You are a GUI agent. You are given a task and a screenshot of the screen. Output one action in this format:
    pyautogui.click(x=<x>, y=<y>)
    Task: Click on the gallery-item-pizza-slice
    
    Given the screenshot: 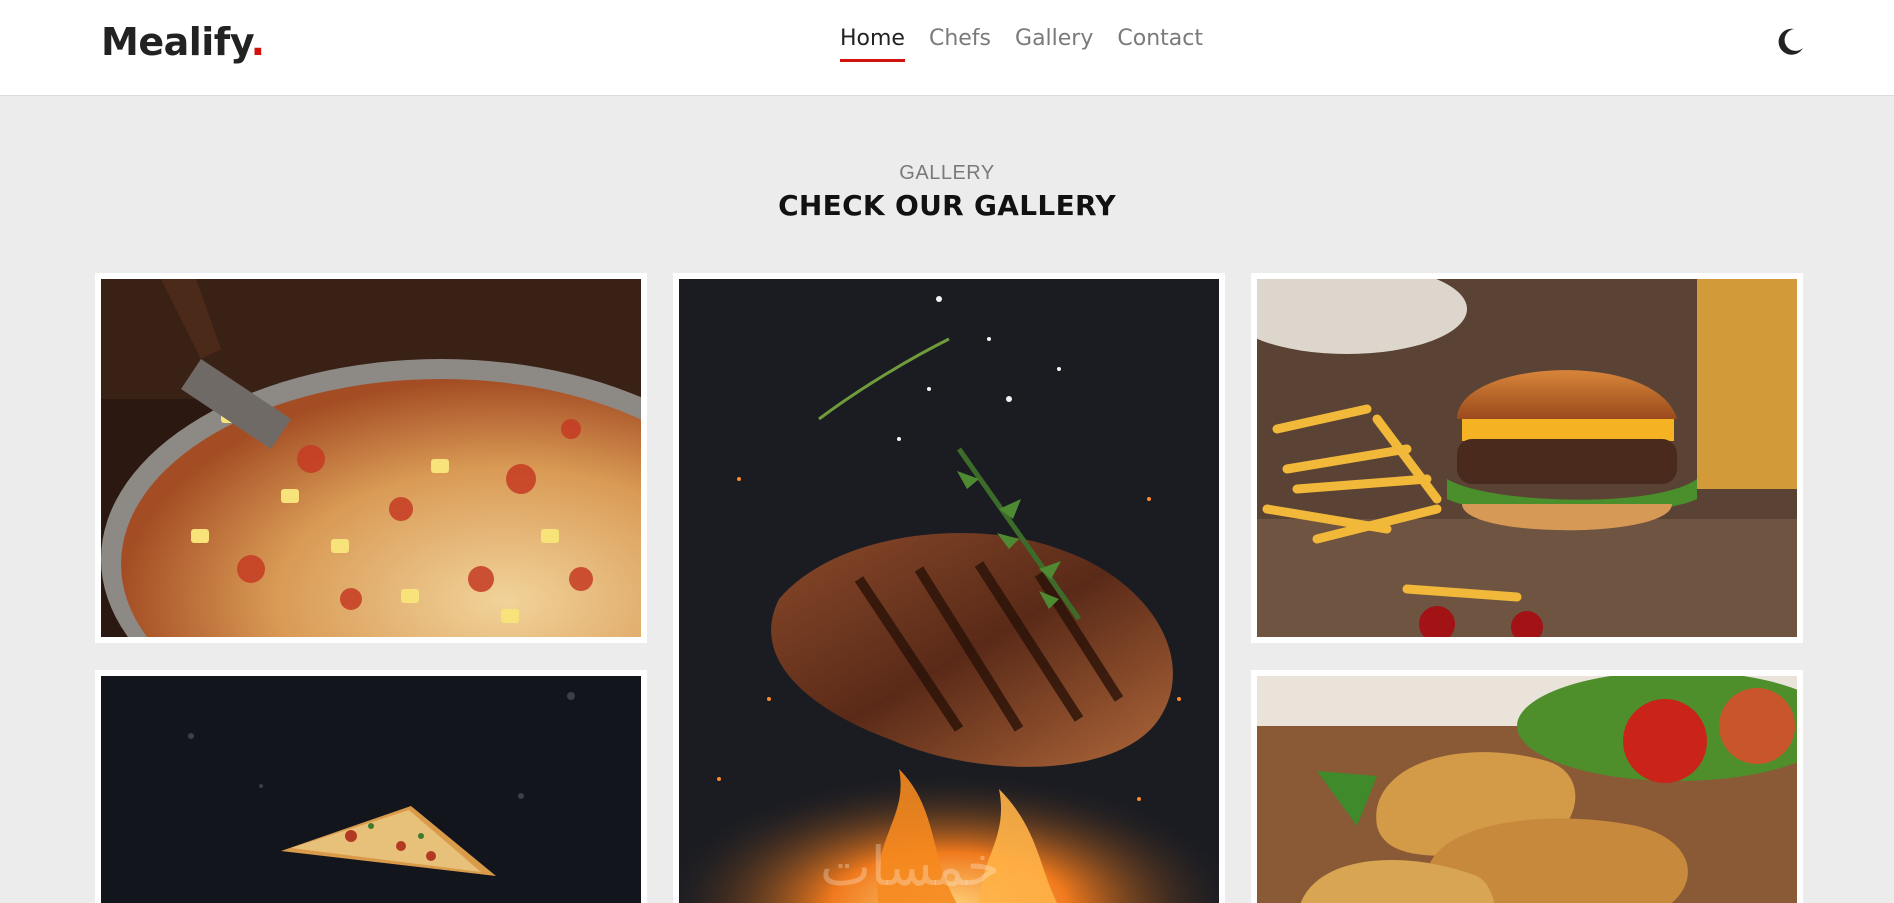 What is the action you would take?
    pyautogui.click(x=371, y=458)
    